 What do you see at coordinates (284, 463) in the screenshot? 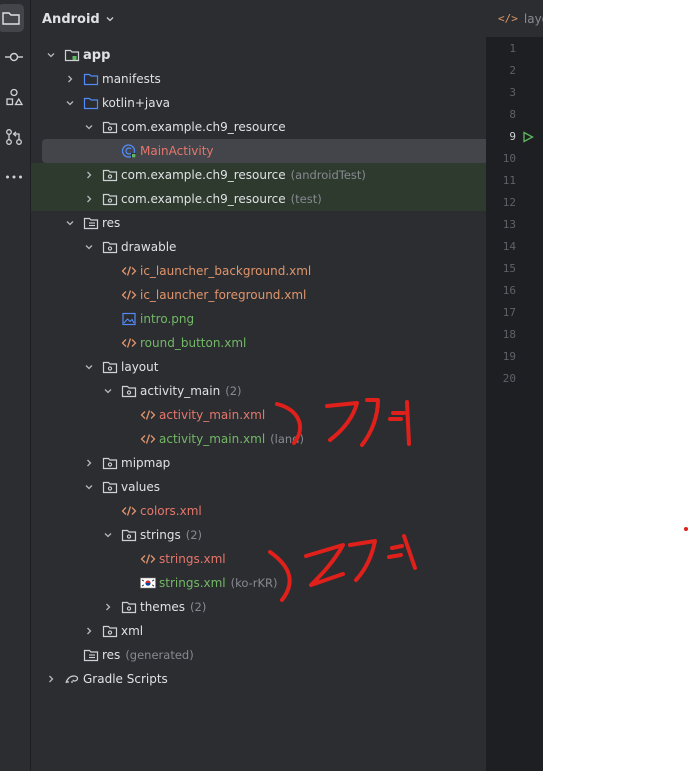
I see `tree-item-mipmap: mipmap` at bounding box center [284, 463].